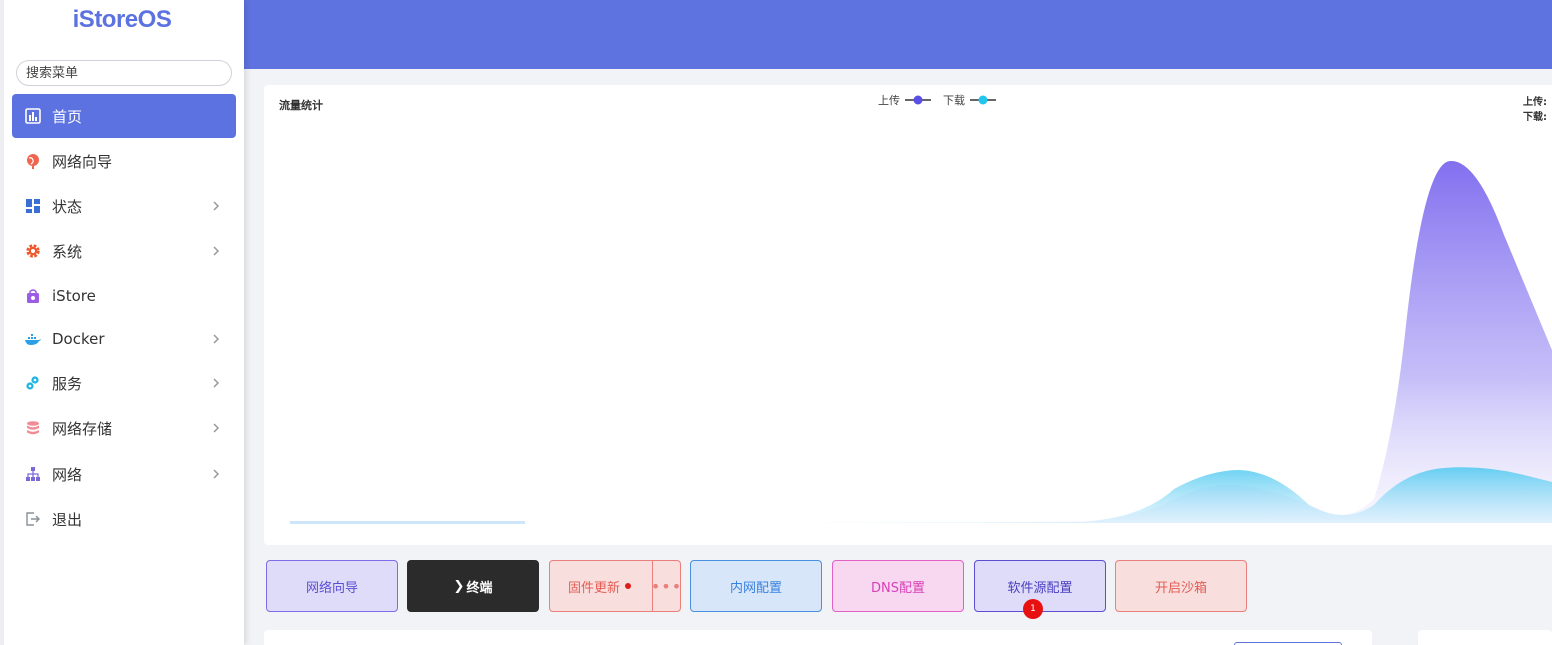 The width and height of the screenshot is (1552, 645). Describe the element at coordinates (124, 251) in the screenshot. I see `sidebar-item-system: 系统` at that location.